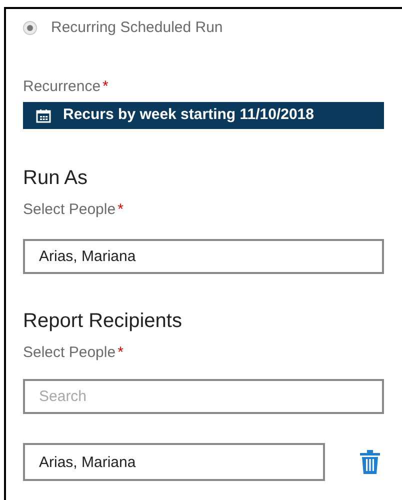 This screenshot has width=402, height=500. What do you see at coordinates (43, 115) in the screenshot?
I see `calendar-icon` at bounding box center [43, 115].